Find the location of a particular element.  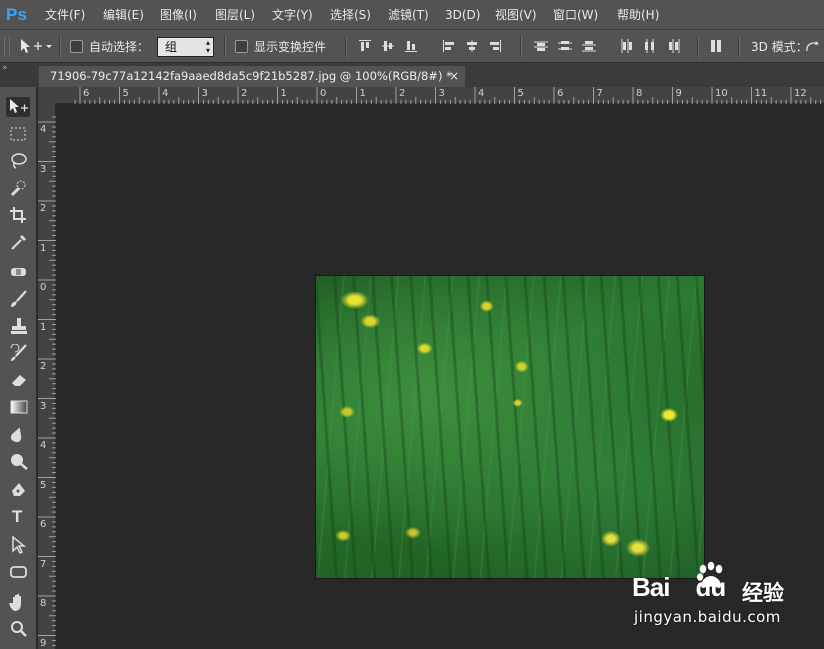

menu-select: 选择(S) is located at coordinates (350, 15).